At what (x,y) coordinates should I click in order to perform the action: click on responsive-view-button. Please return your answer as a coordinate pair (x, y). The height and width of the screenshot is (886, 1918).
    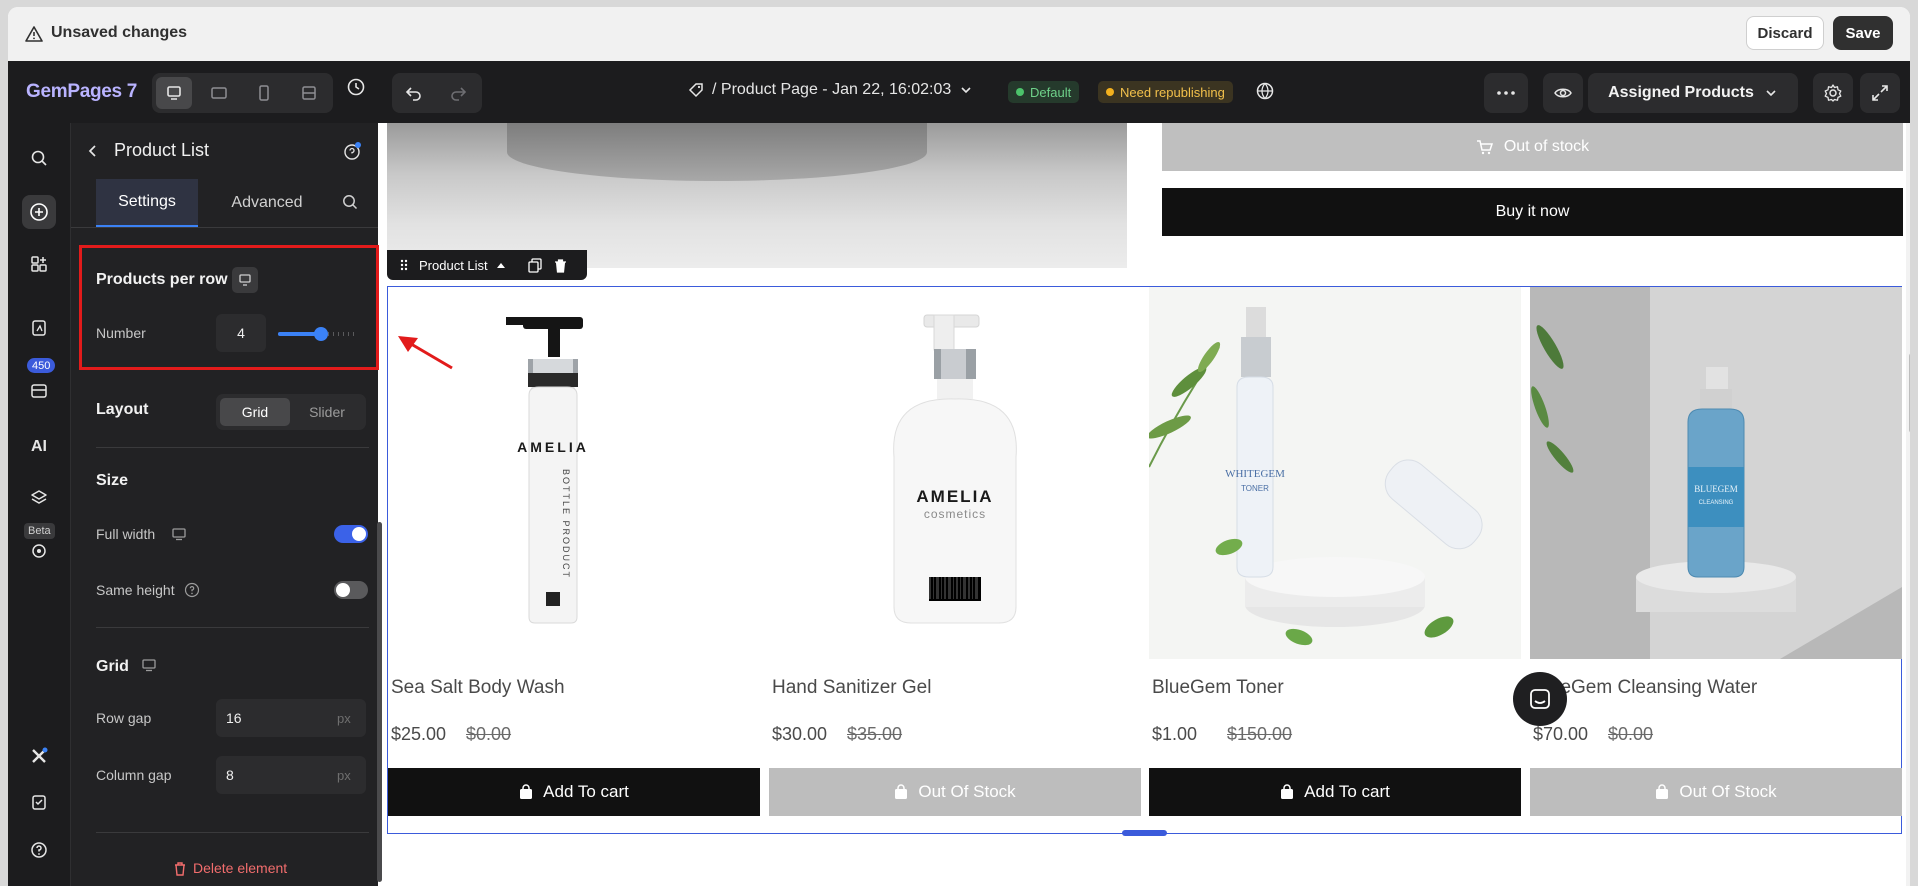
    Looking at the image, I should click on (309, 93).